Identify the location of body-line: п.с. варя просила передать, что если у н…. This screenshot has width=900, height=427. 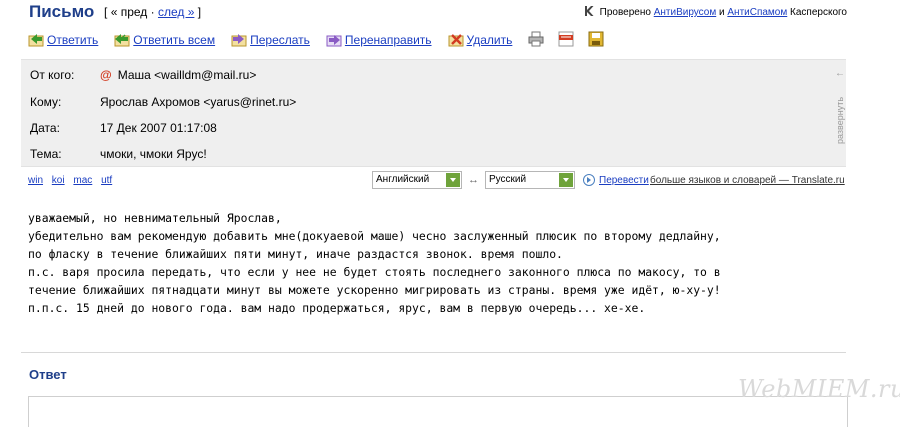
(374, 272).